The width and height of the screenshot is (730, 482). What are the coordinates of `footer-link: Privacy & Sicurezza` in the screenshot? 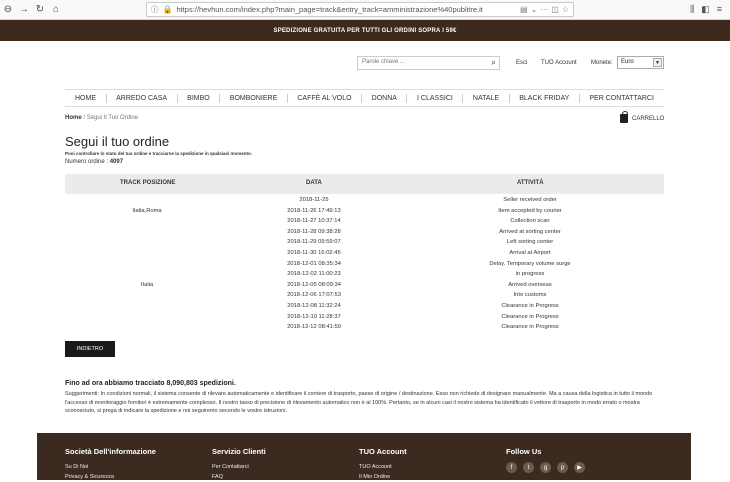 It's located at (110, 477).